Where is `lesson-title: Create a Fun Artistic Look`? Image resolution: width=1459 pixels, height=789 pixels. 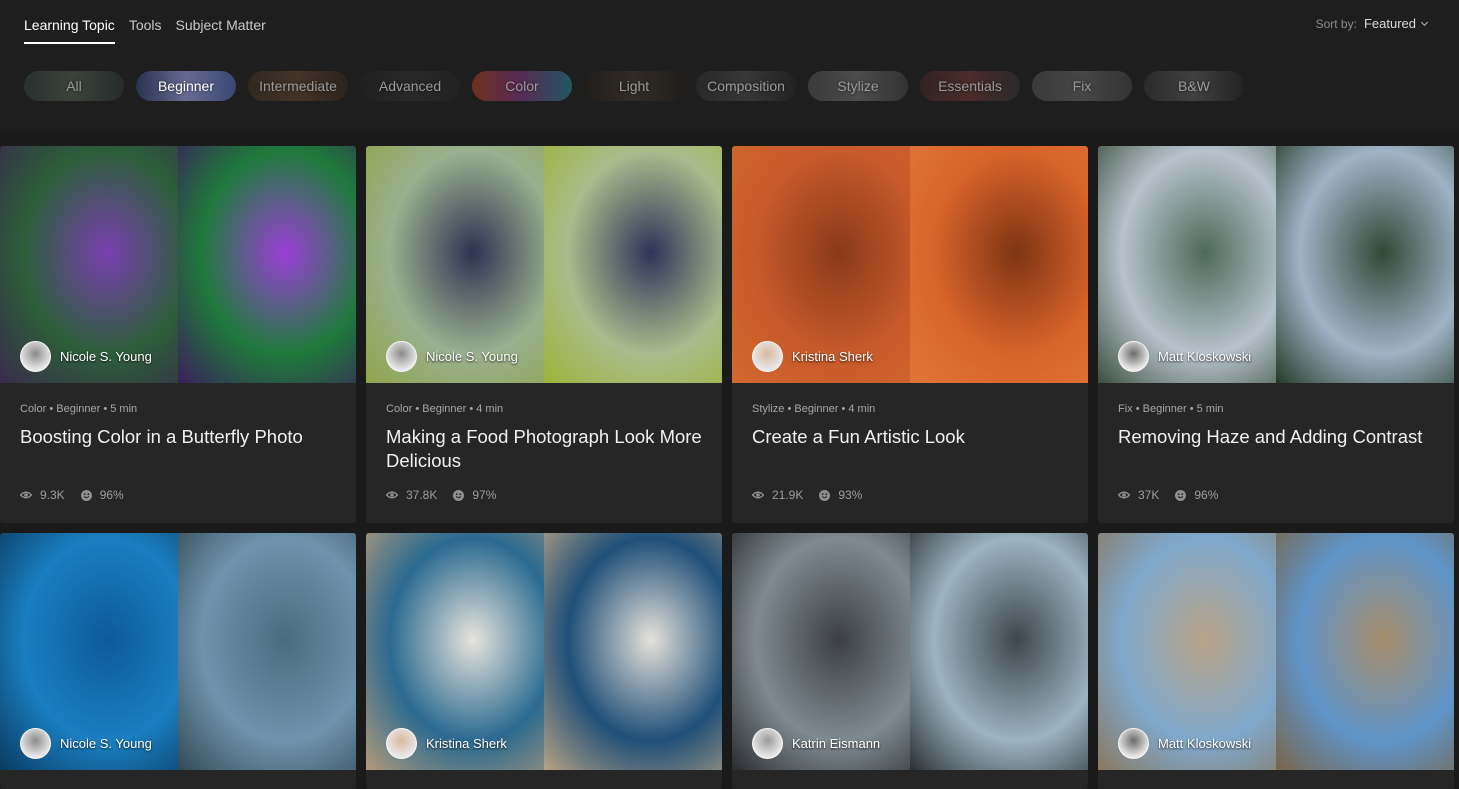
lesson-title: Create a Fun Artistic Look is located at coordinates (912, 437).